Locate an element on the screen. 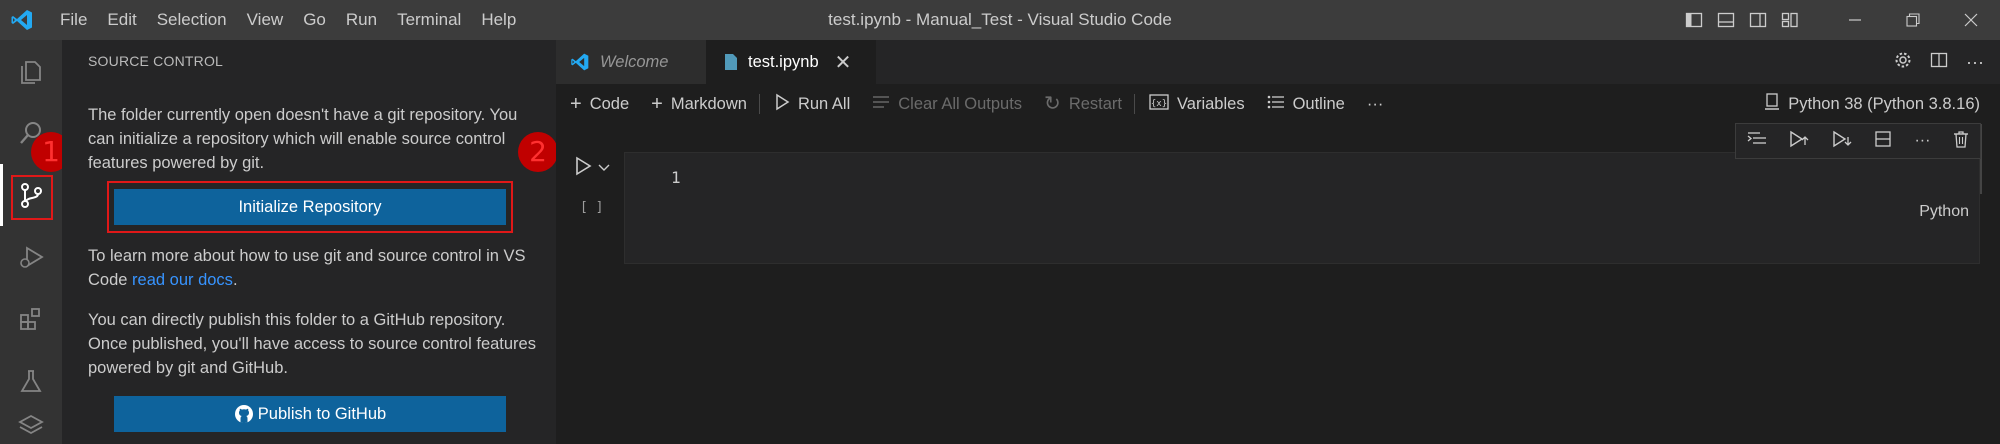 The height and width of the screenshot is (444, 2000). run-all-button: Run All is located at coordinates (812, 104).